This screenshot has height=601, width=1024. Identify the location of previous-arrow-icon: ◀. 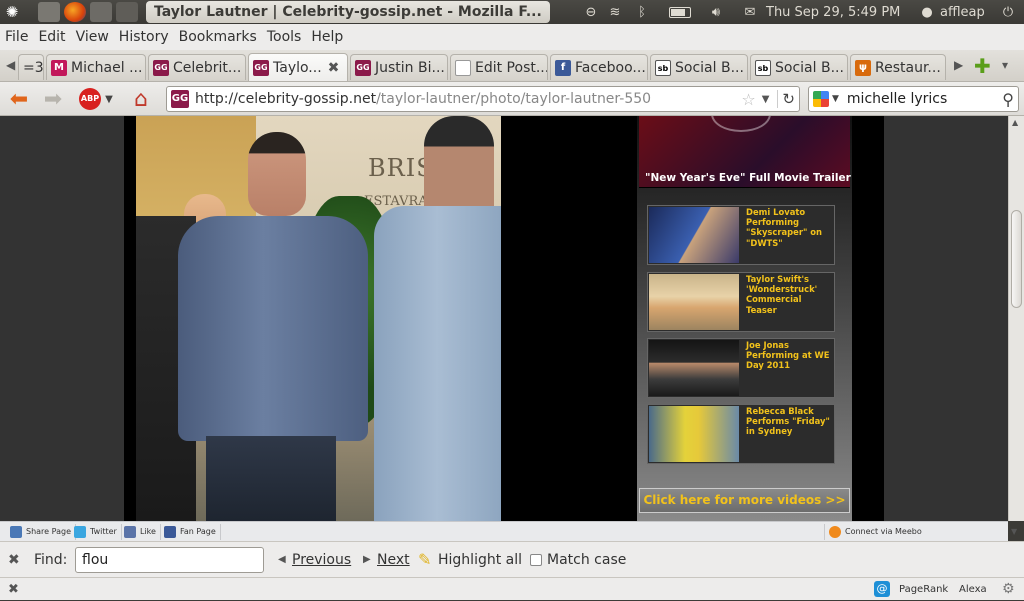
(282, 560).